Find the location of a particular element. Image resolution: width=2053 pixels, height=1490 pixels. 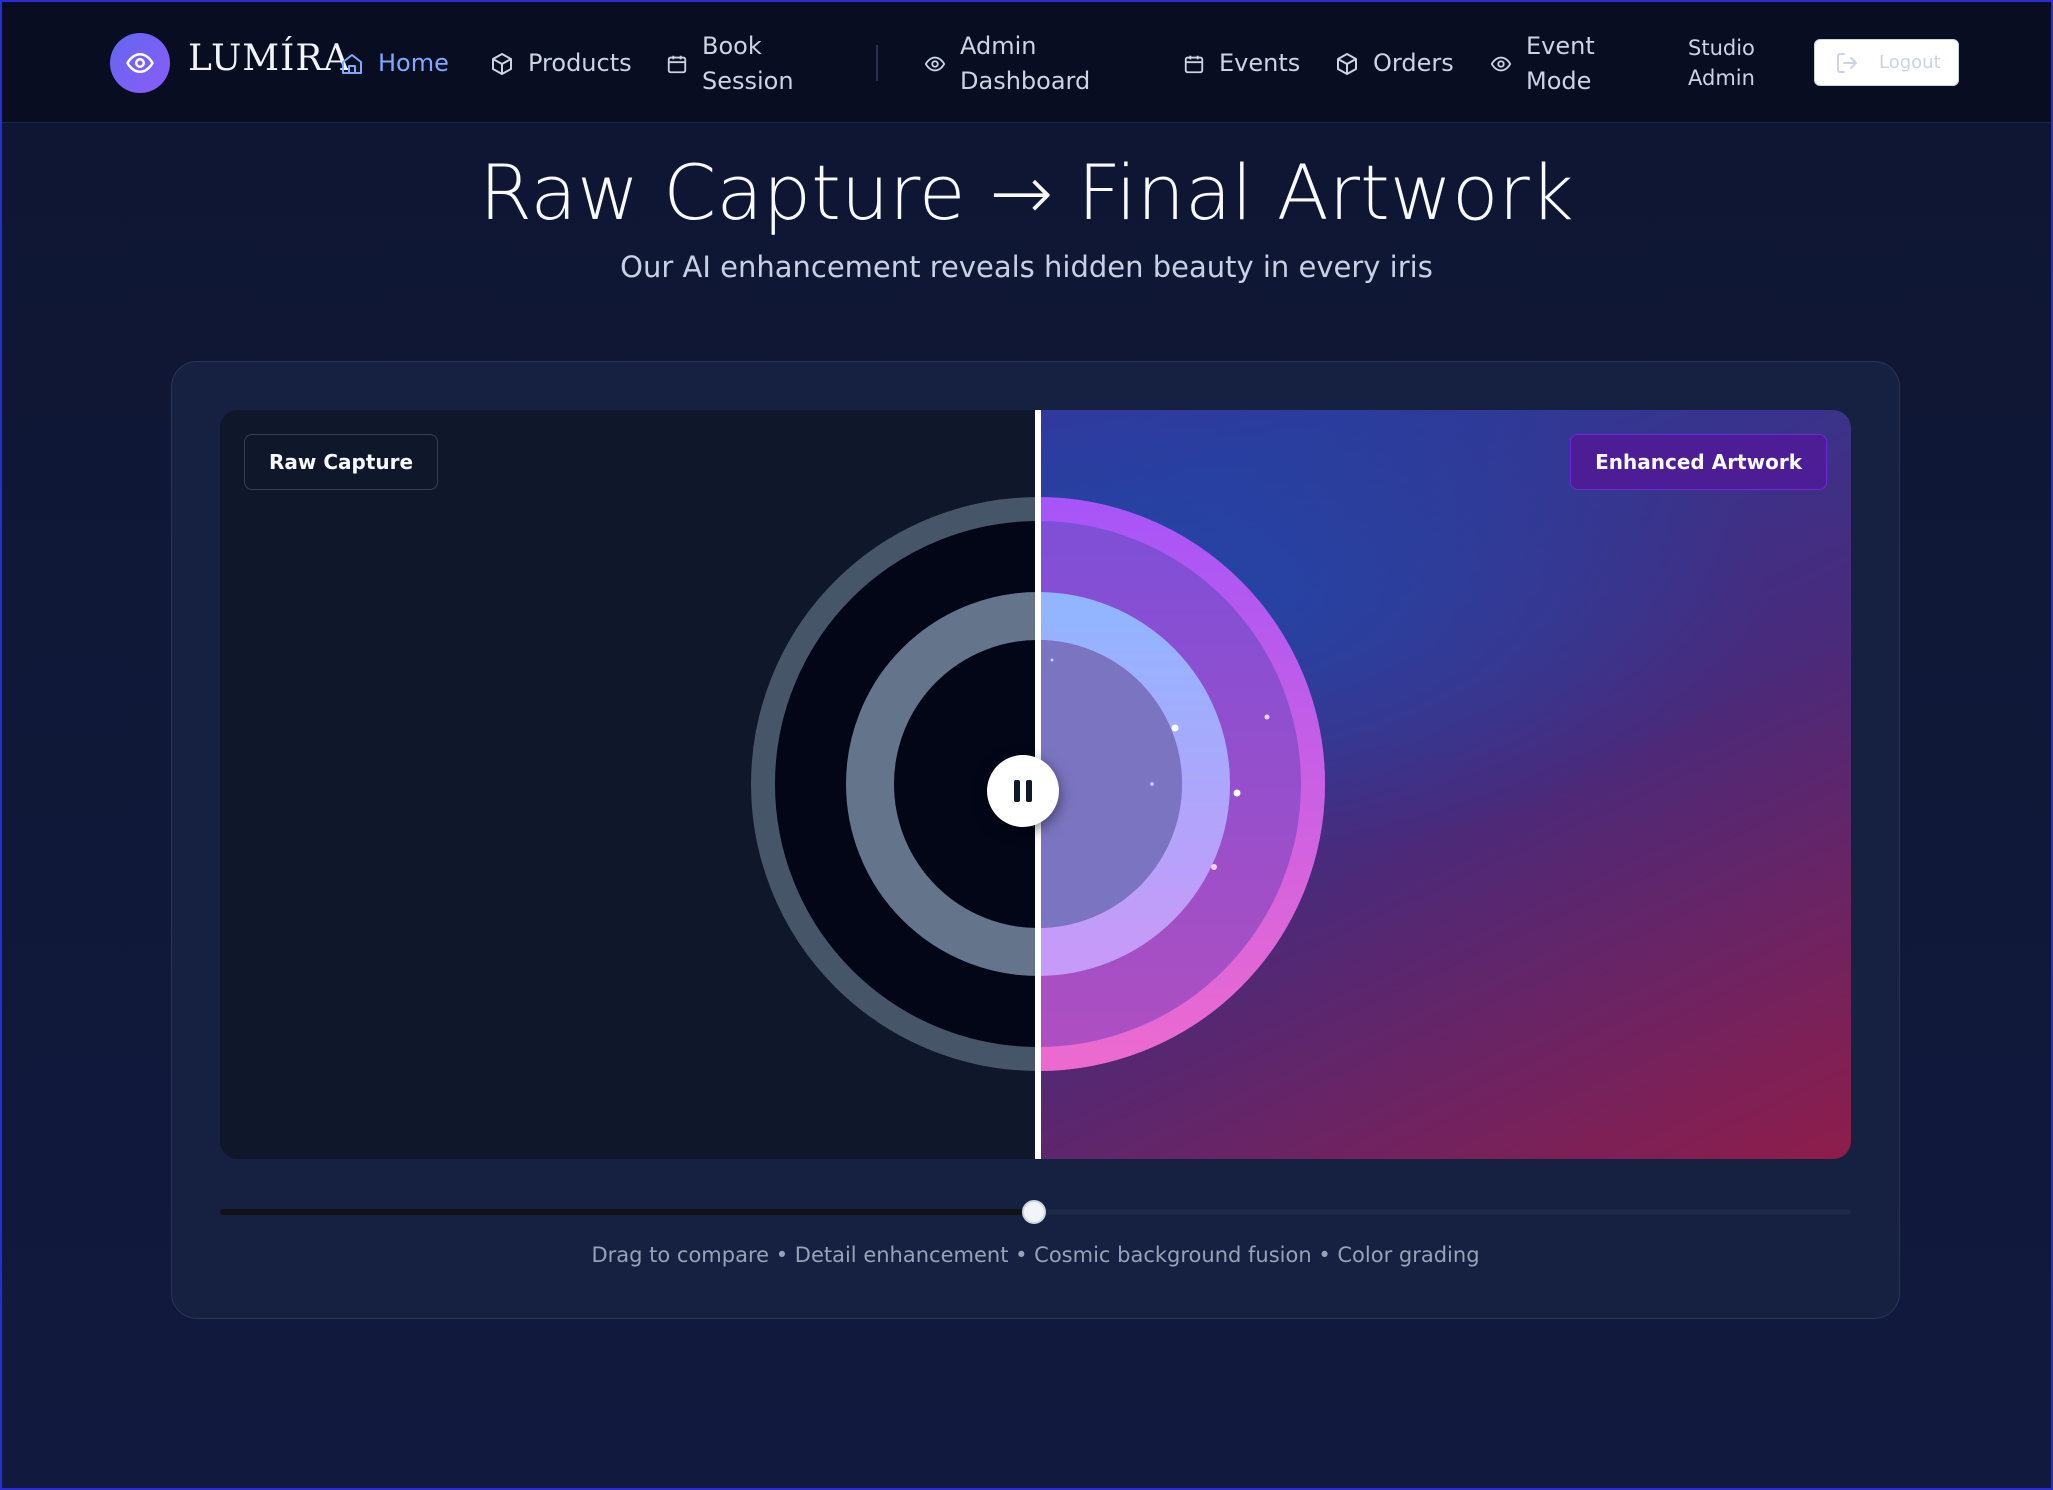

nav-orders-label: Orders is located at coordinates (1413, 63).